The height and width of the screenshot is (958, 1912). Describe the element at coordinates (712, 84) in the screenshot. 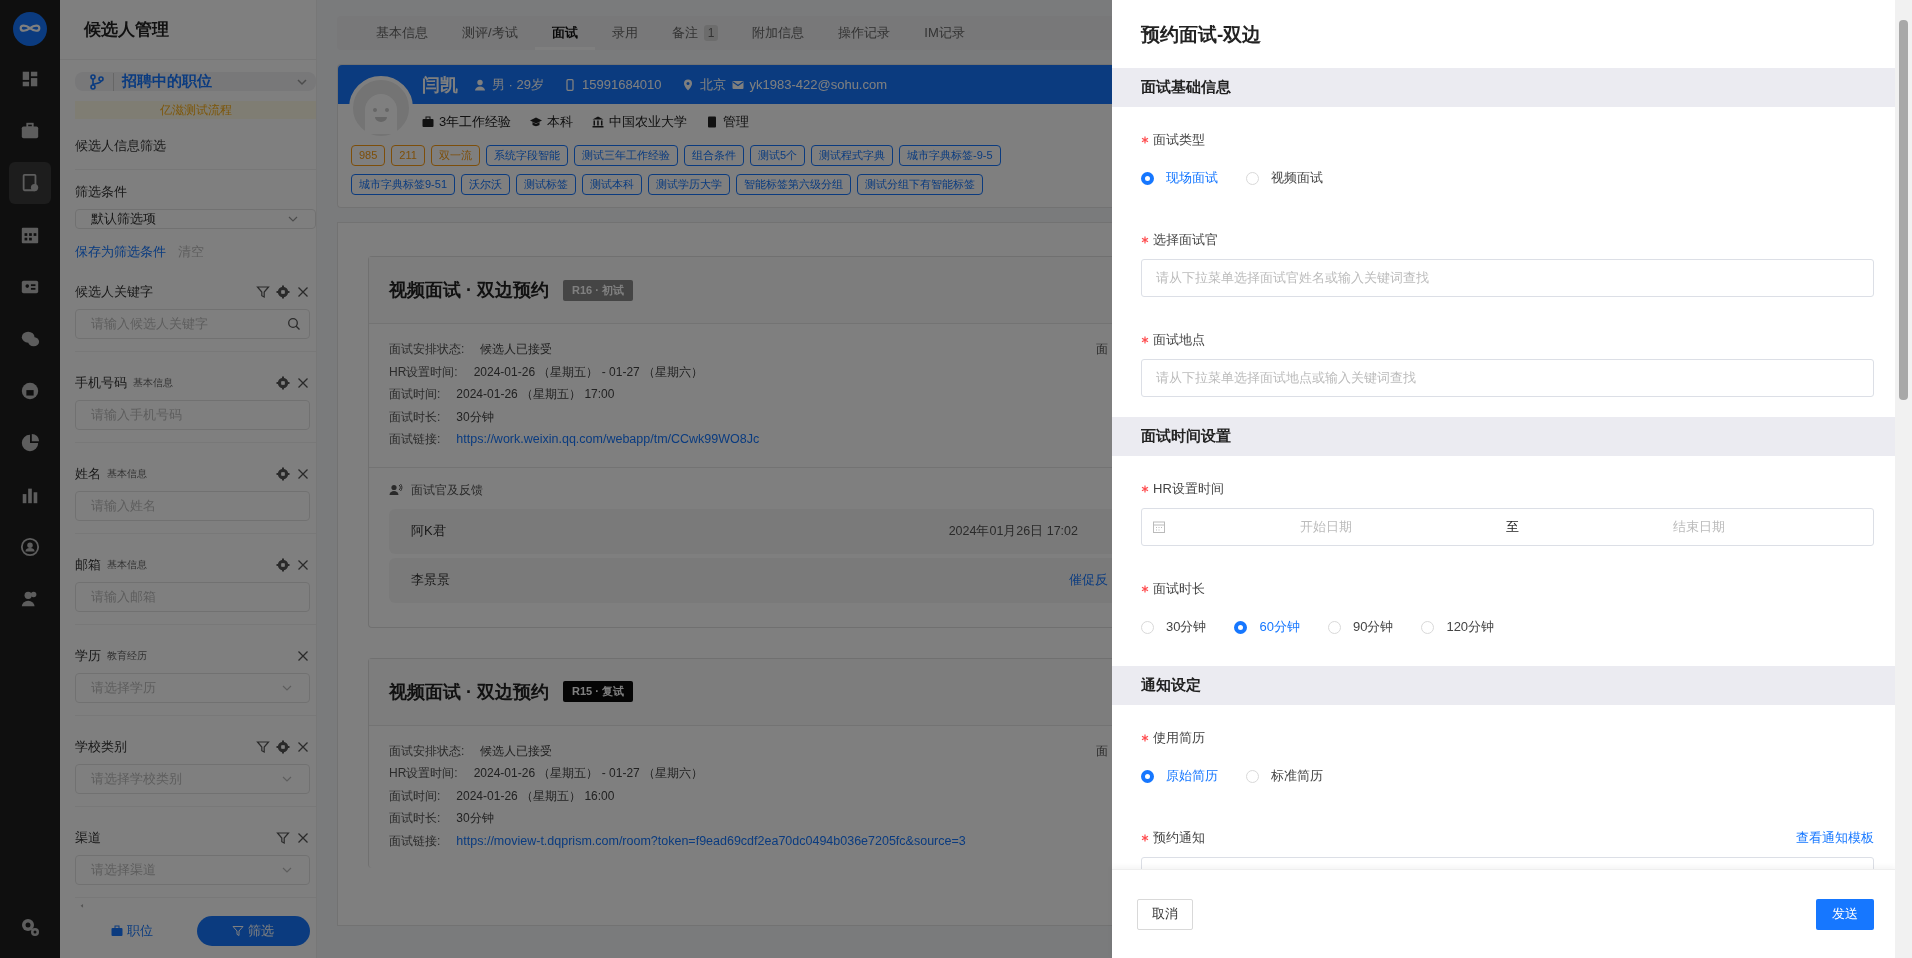

I see `city: 北京` at that location.